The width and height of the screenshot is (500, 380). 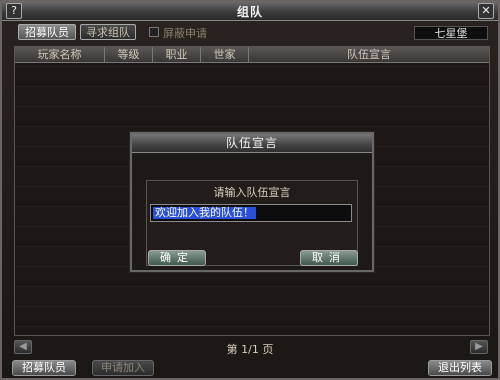 I want to click on column-level: 等级, so click(x=129, y=54).